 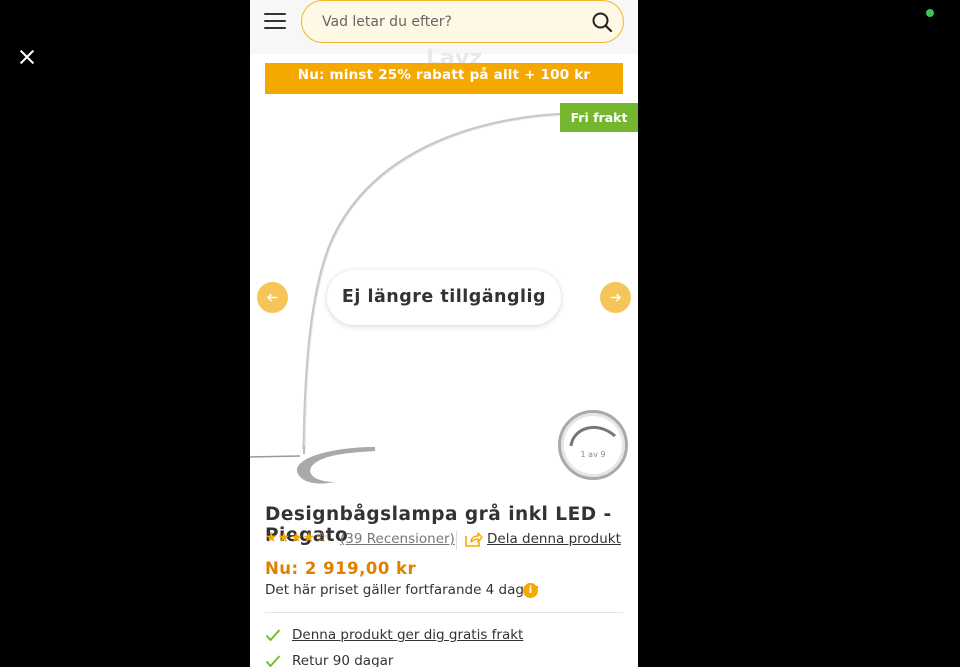 I want to click on close-icon, so click(x=27, y=57).